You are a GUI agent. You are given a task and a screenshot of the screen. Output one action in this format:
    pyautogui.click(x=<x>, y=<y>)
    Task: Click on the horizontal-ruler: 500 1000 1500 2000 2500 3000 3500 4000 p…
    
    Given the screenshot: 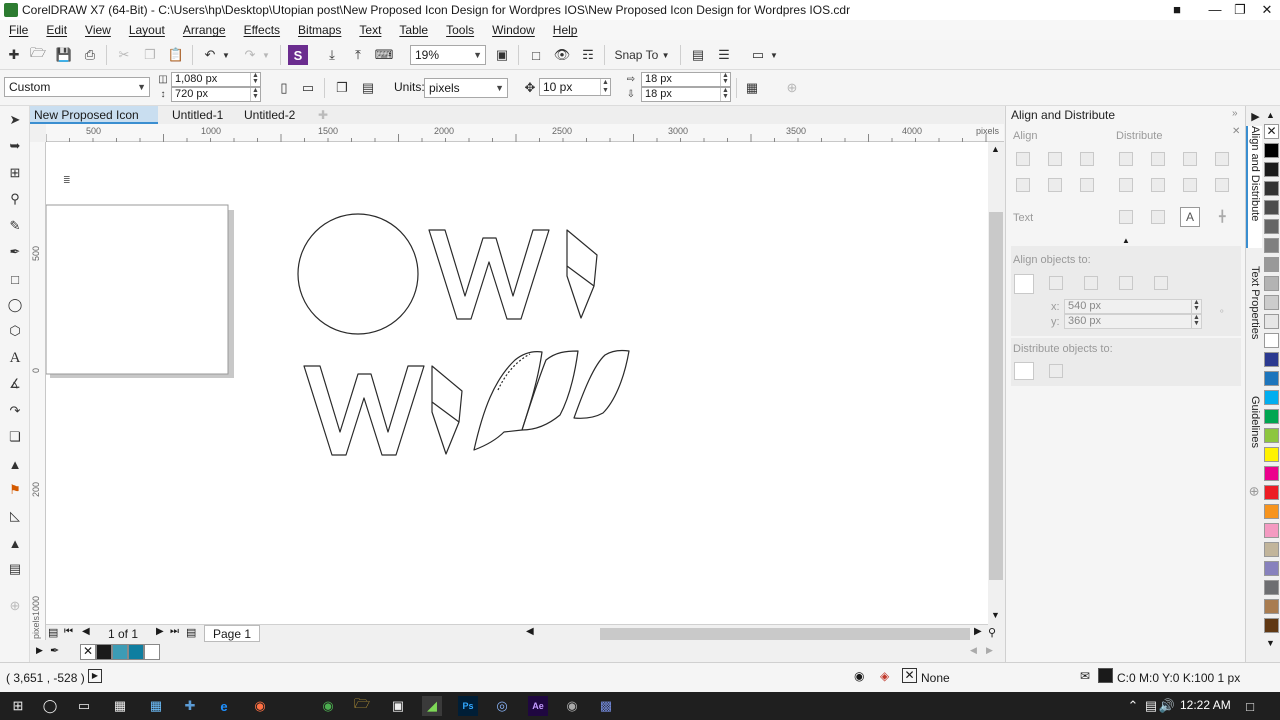 What is the action you would take?
    pyautogui.click(x=525, y=133)
    